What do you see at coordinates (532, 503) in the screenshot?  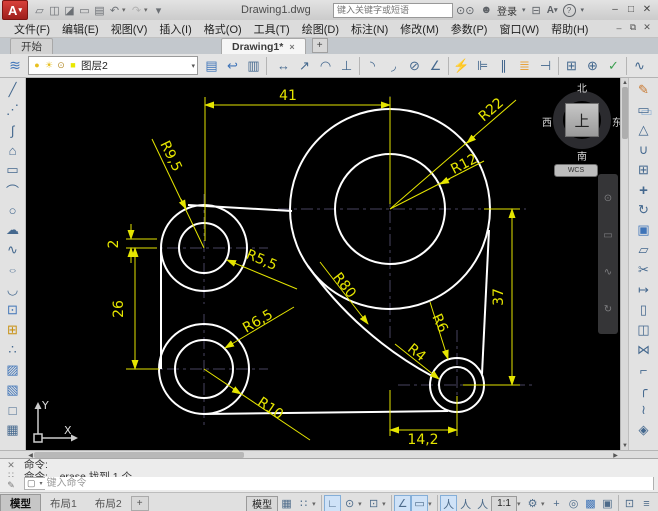 I see `workspace-switching-button: ⚙` at bounding box center [532, 503].